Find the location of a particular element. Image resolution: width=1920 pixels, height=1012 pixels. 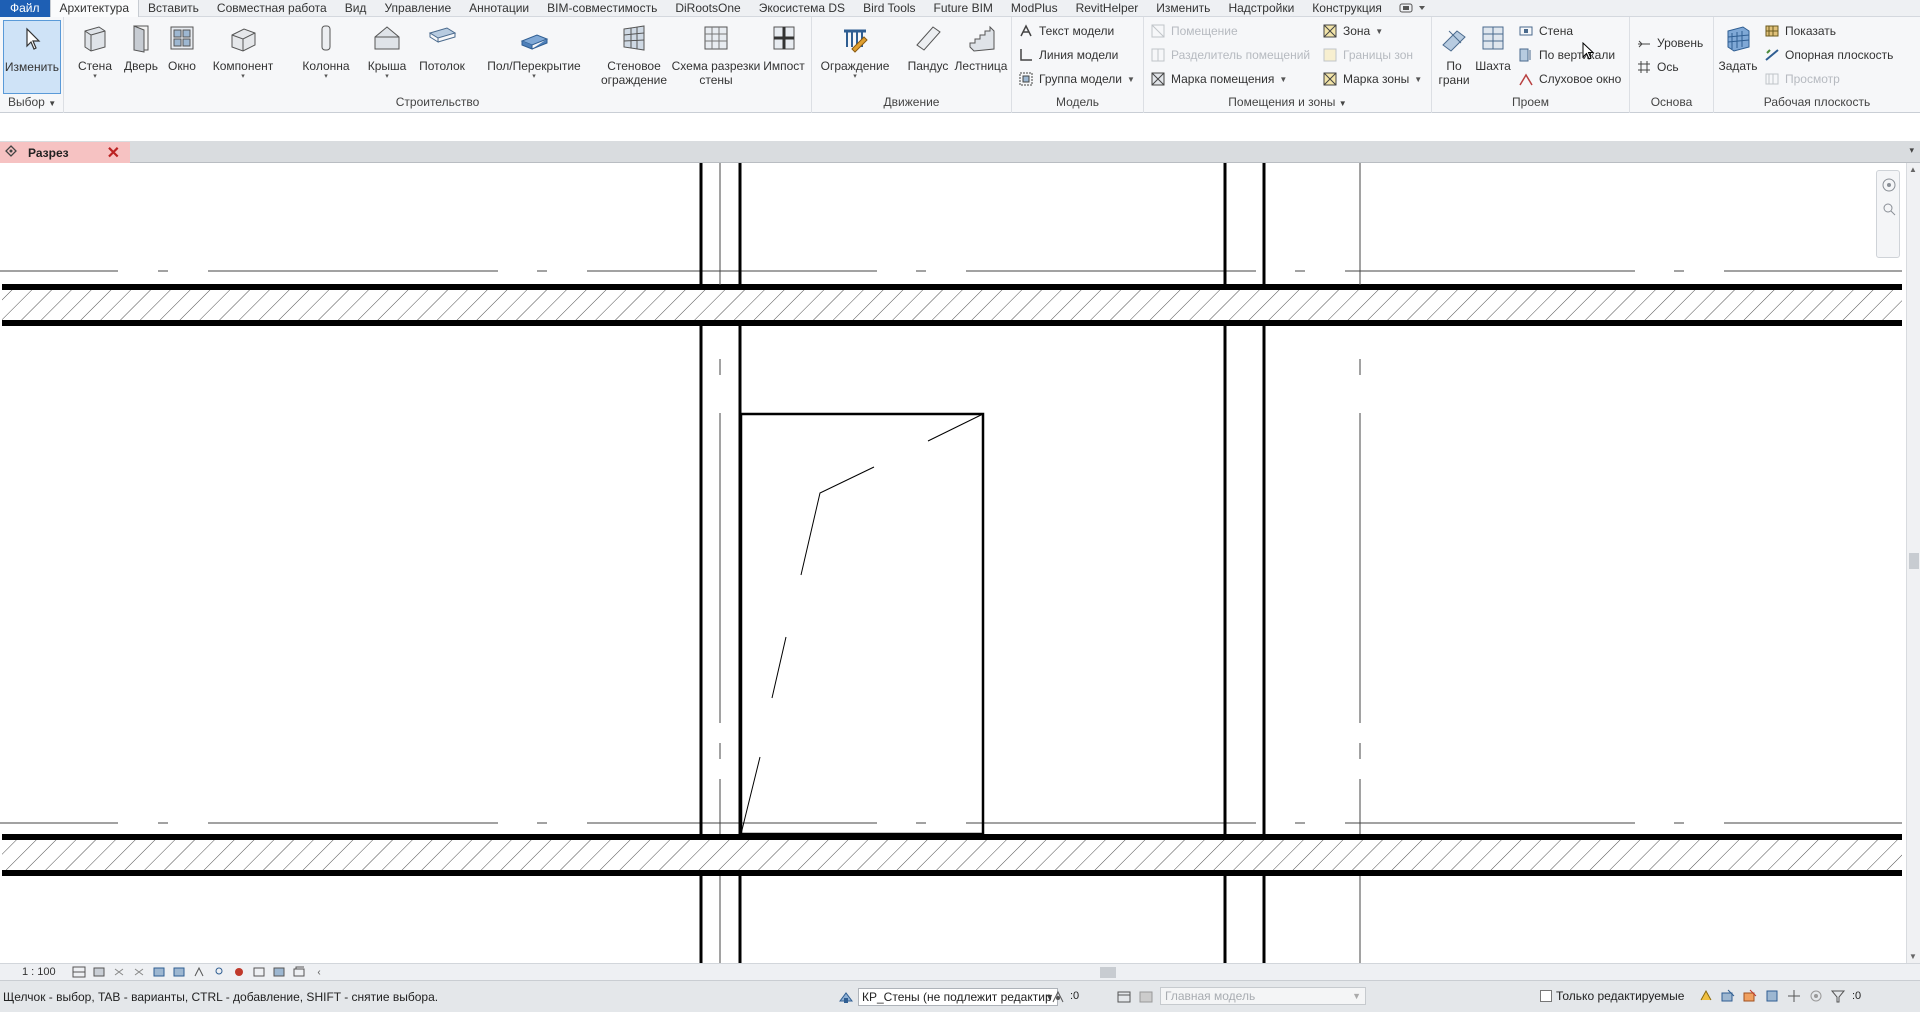

reference-plane-button: Опорная плоскость is located at coordinates (1828, 55).